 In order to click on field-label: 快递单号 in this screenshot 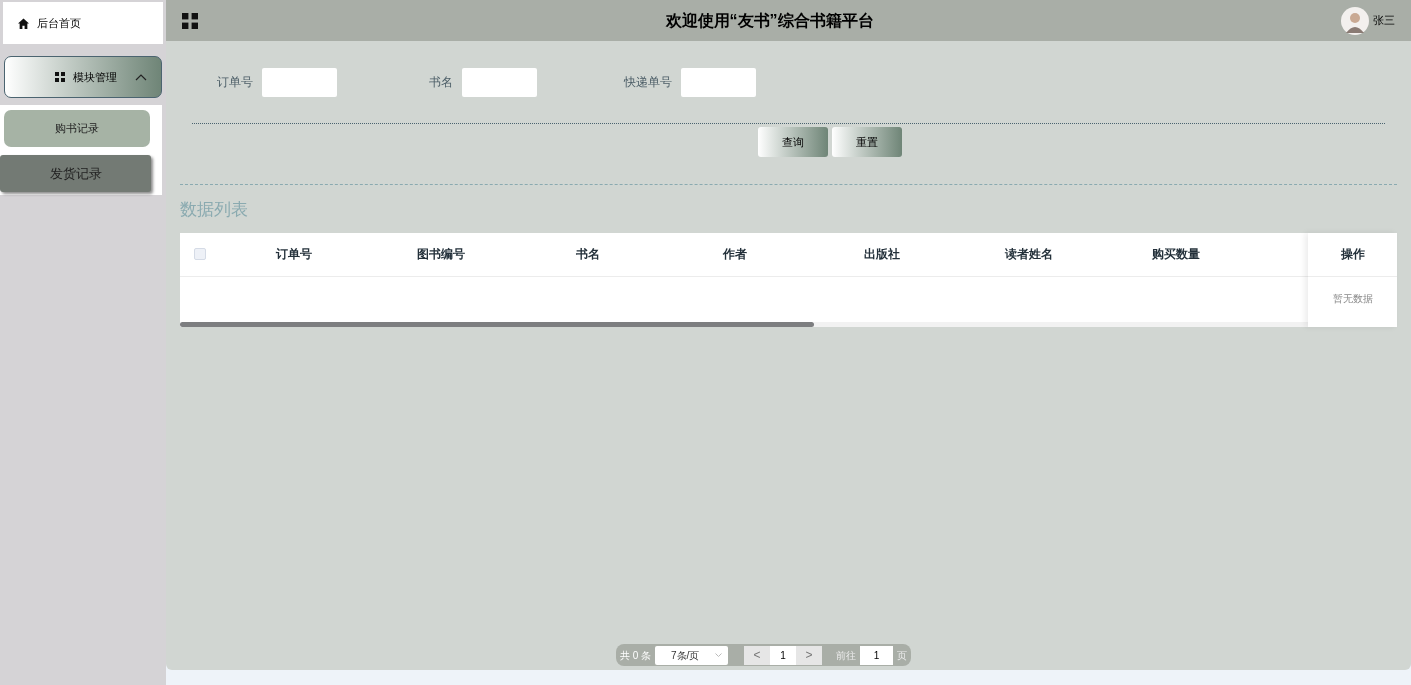, I will do `click(648, 82)`.